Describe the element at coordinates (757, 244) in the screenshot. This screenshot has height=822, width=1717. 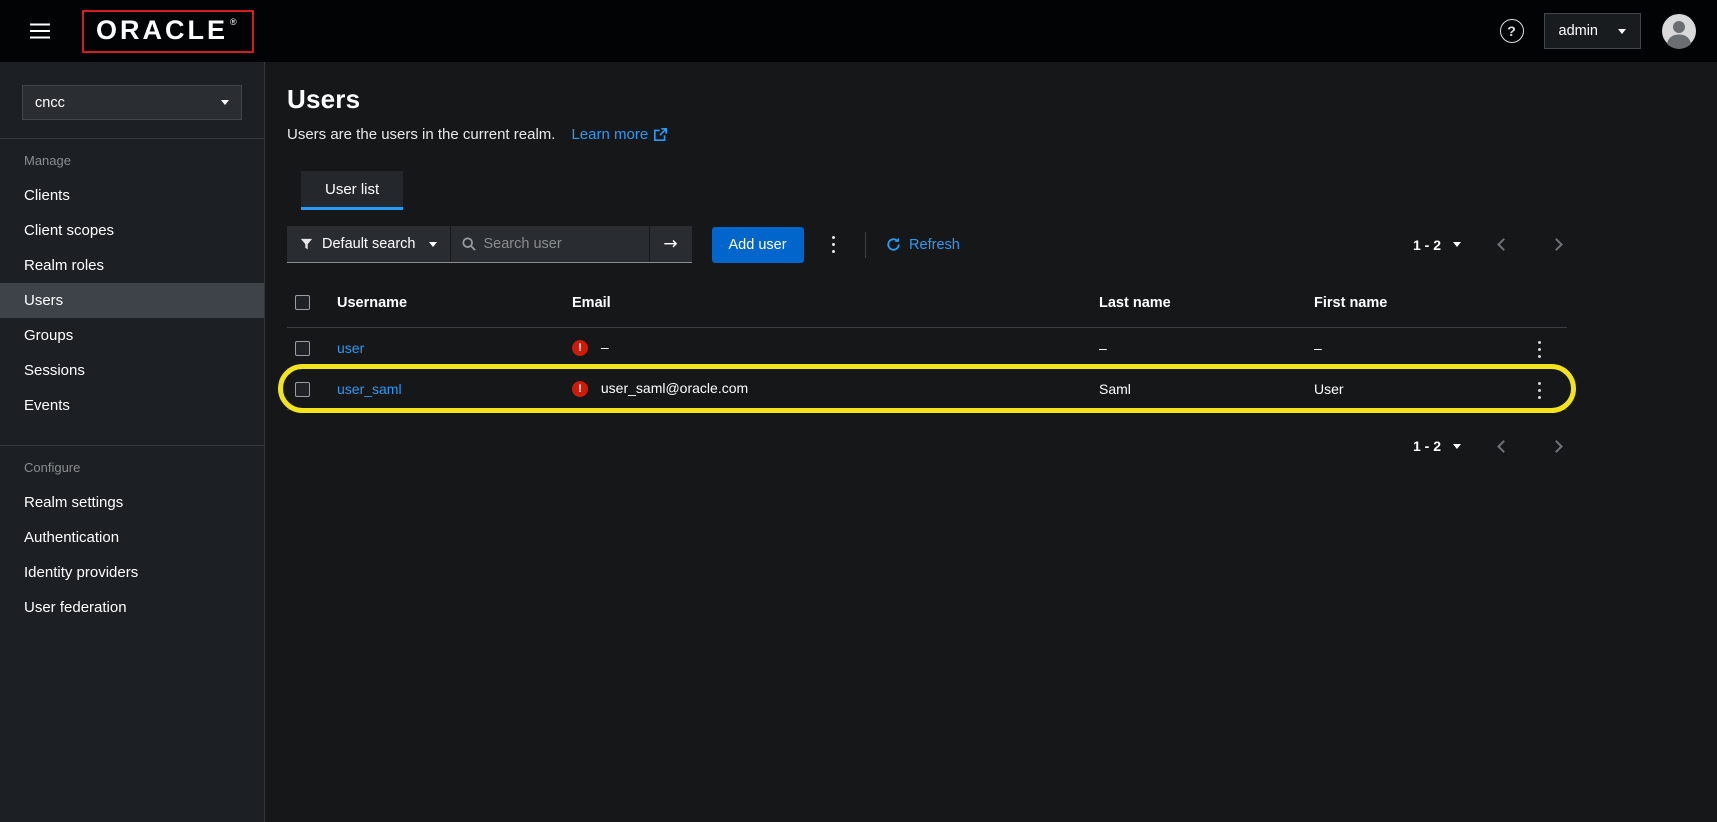
I see `add-user-button: Add user` at that location.